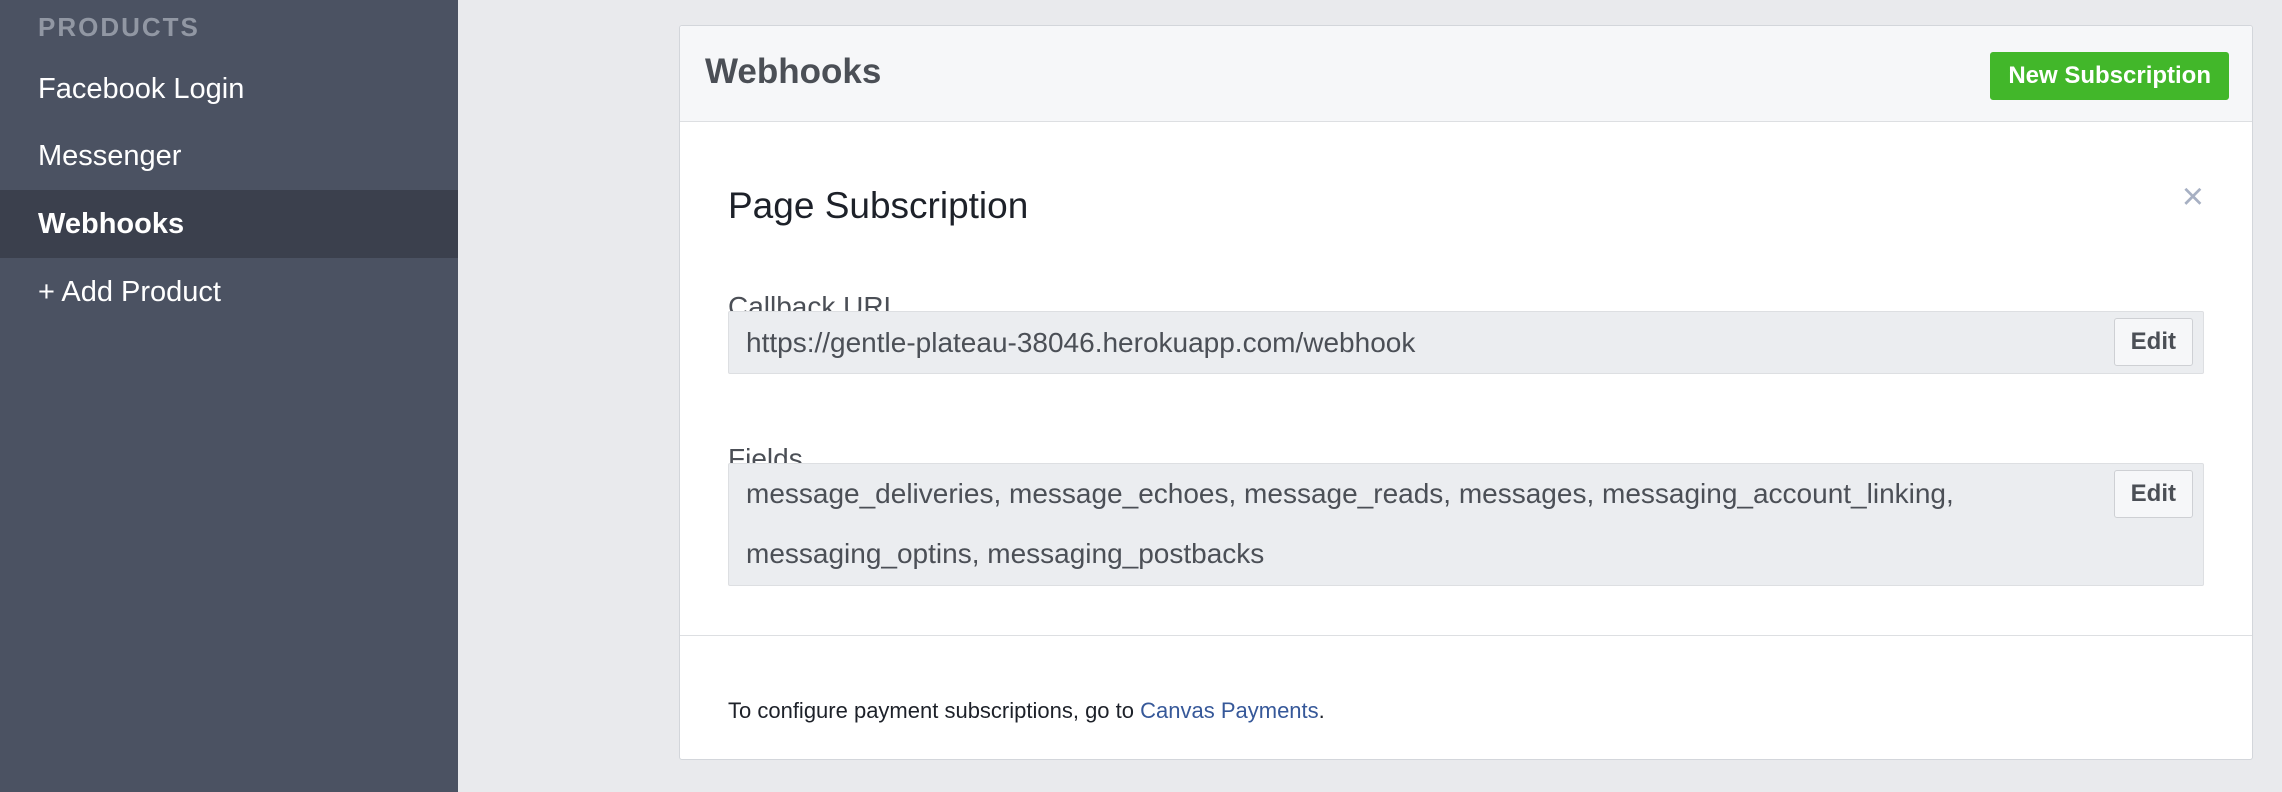 This screenshot has height=792, width=2282. I want to click on fields-edit-button: Edit, so click(2153, 494).